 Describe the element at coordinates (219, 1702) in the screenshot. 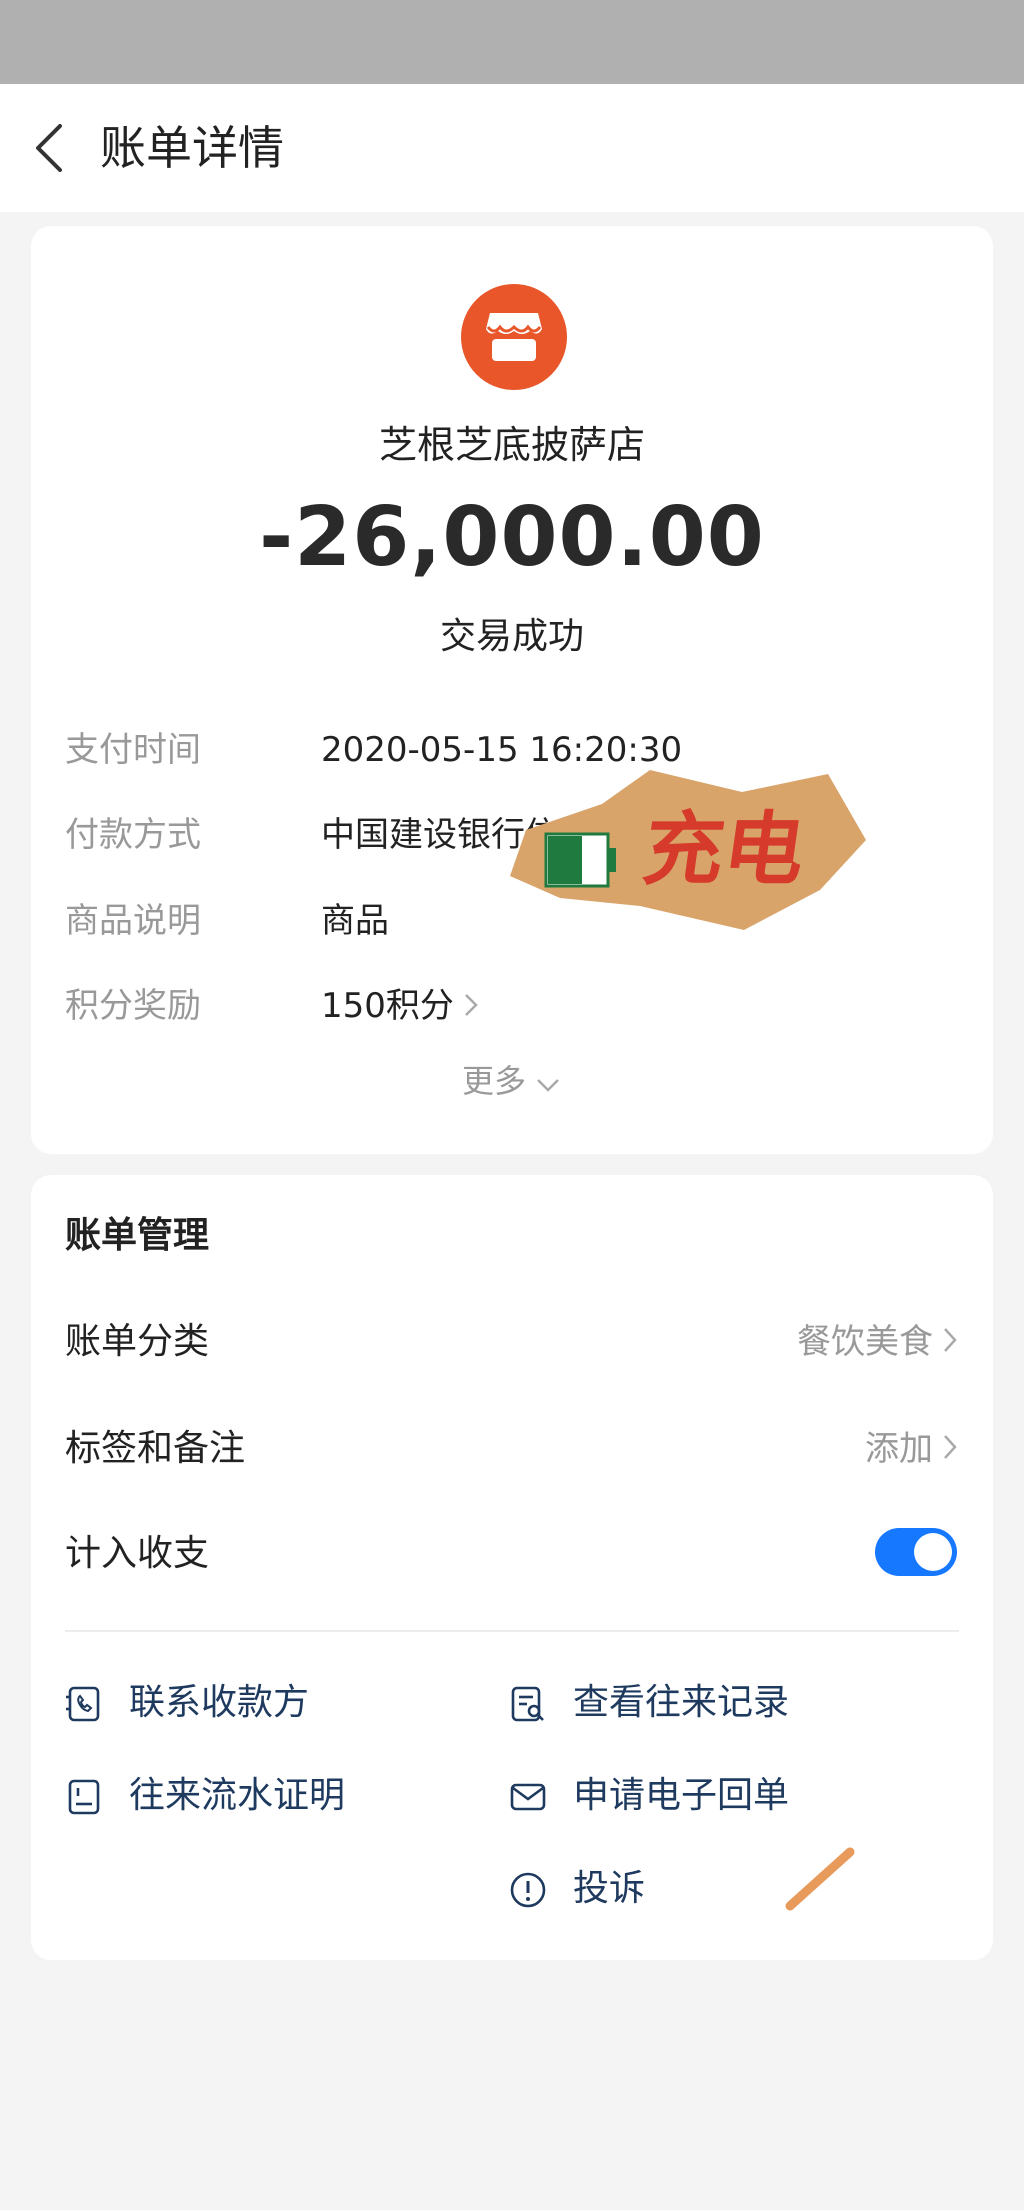

I see `action-label: 联系收款方` at that location.